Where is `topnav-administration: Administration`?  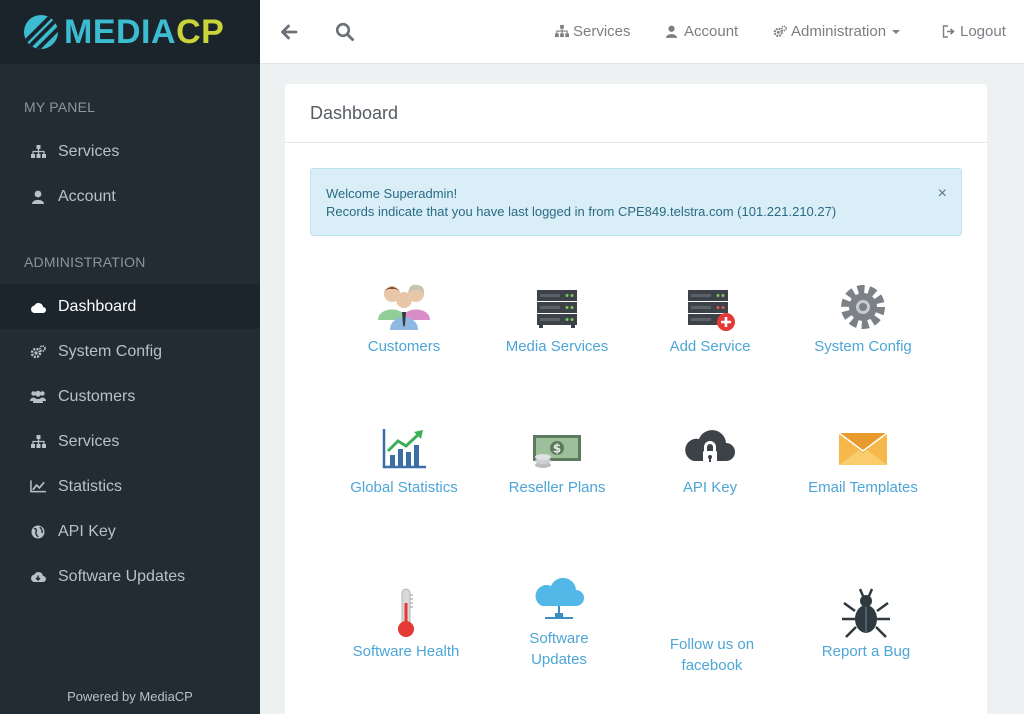
topnav-administration: Administration is located at coordinates (837, 31).